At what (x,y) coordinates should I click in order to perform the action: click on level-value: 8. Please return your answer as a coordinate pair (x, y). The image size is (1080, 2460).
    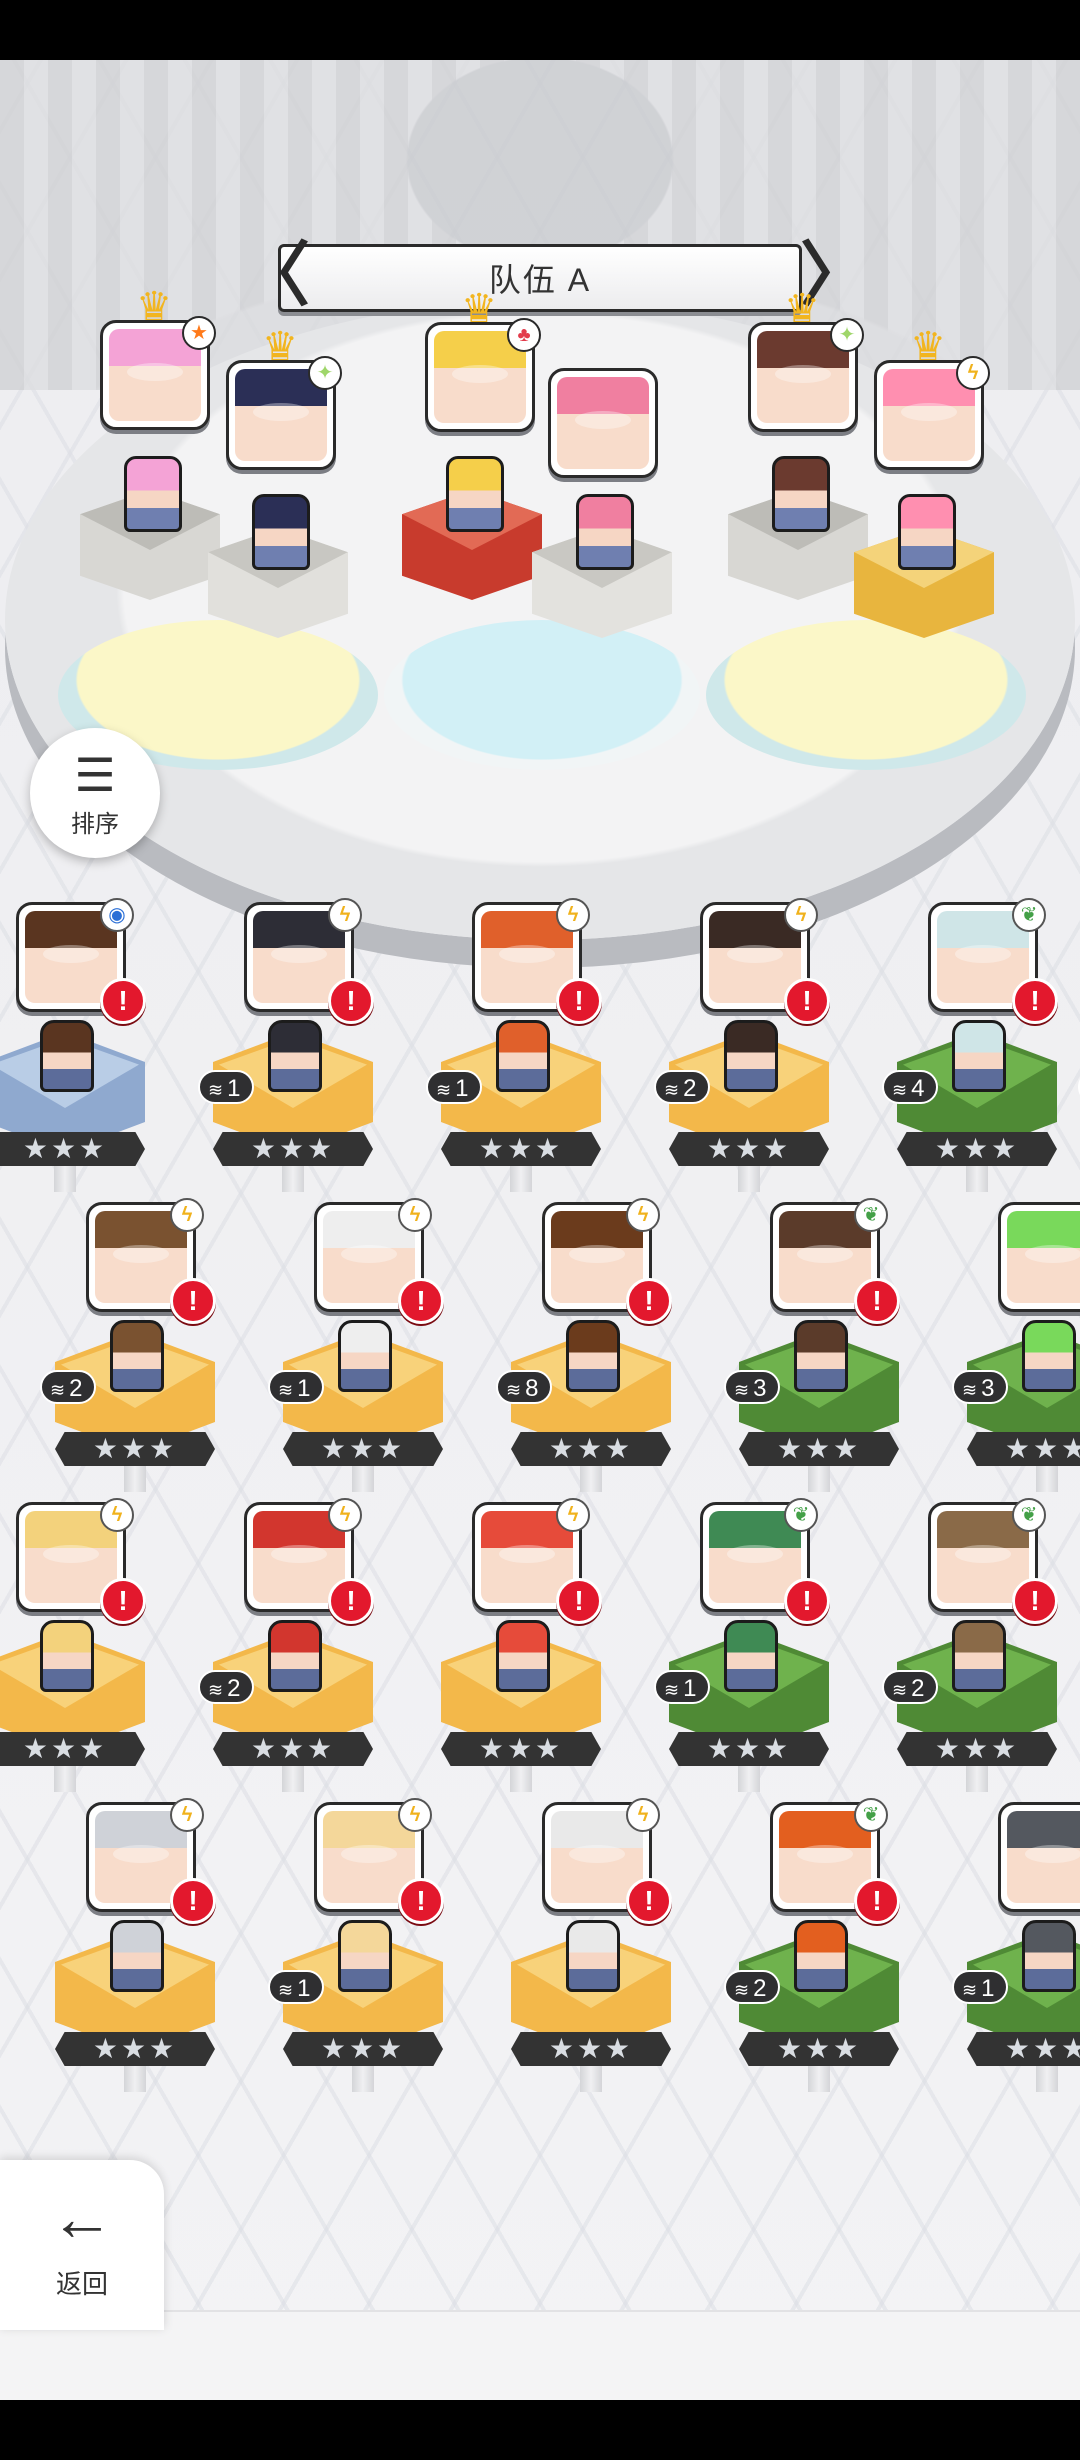
    Looking at the image, I should click on (532, 1388).